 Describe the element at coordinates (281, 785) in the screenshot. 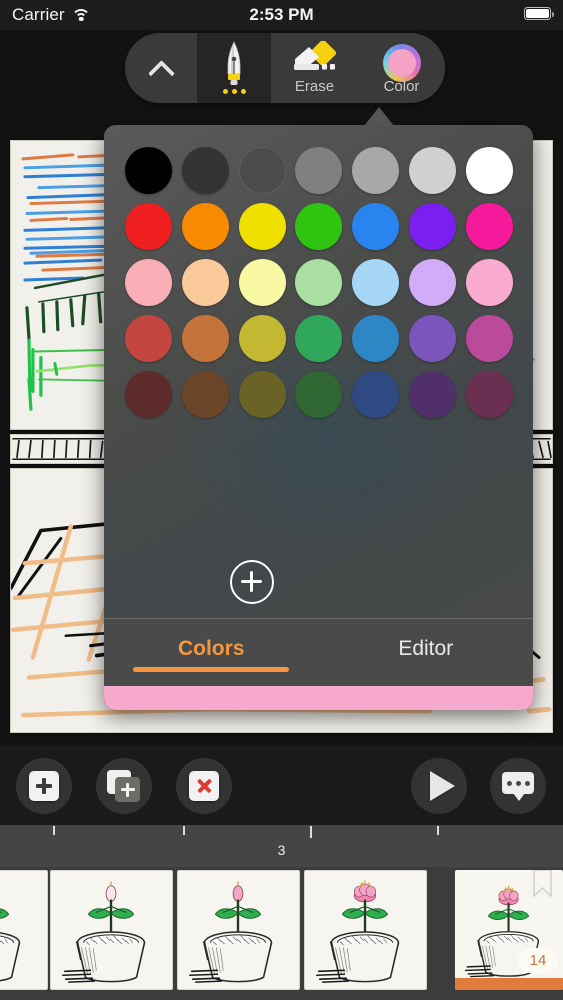

I see `frame-actions-toolbar` at that location.